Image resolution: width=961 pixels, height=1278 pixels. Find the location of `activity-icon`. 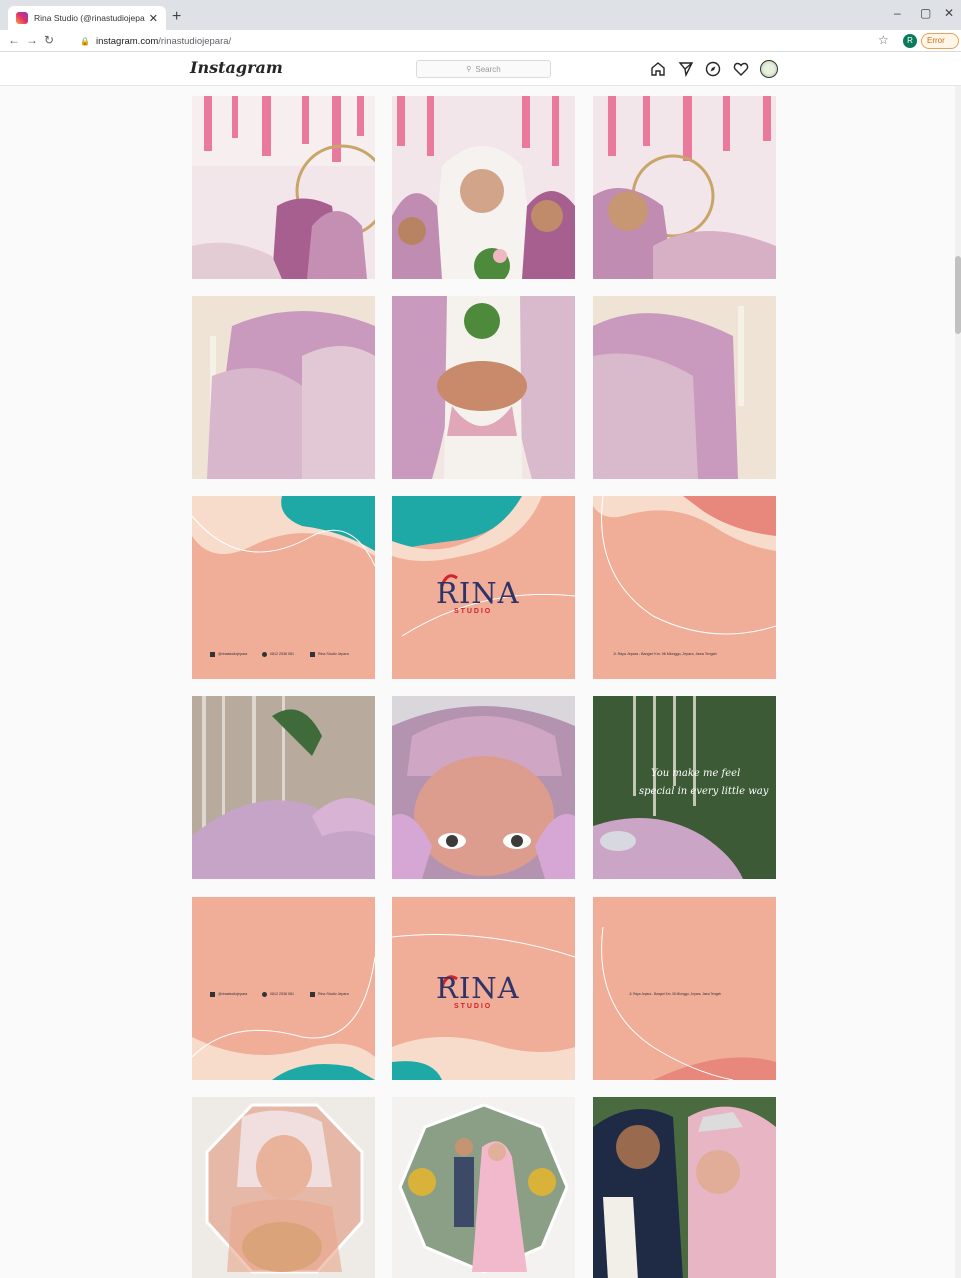

activity-icon is located at coordinates (741, 69).